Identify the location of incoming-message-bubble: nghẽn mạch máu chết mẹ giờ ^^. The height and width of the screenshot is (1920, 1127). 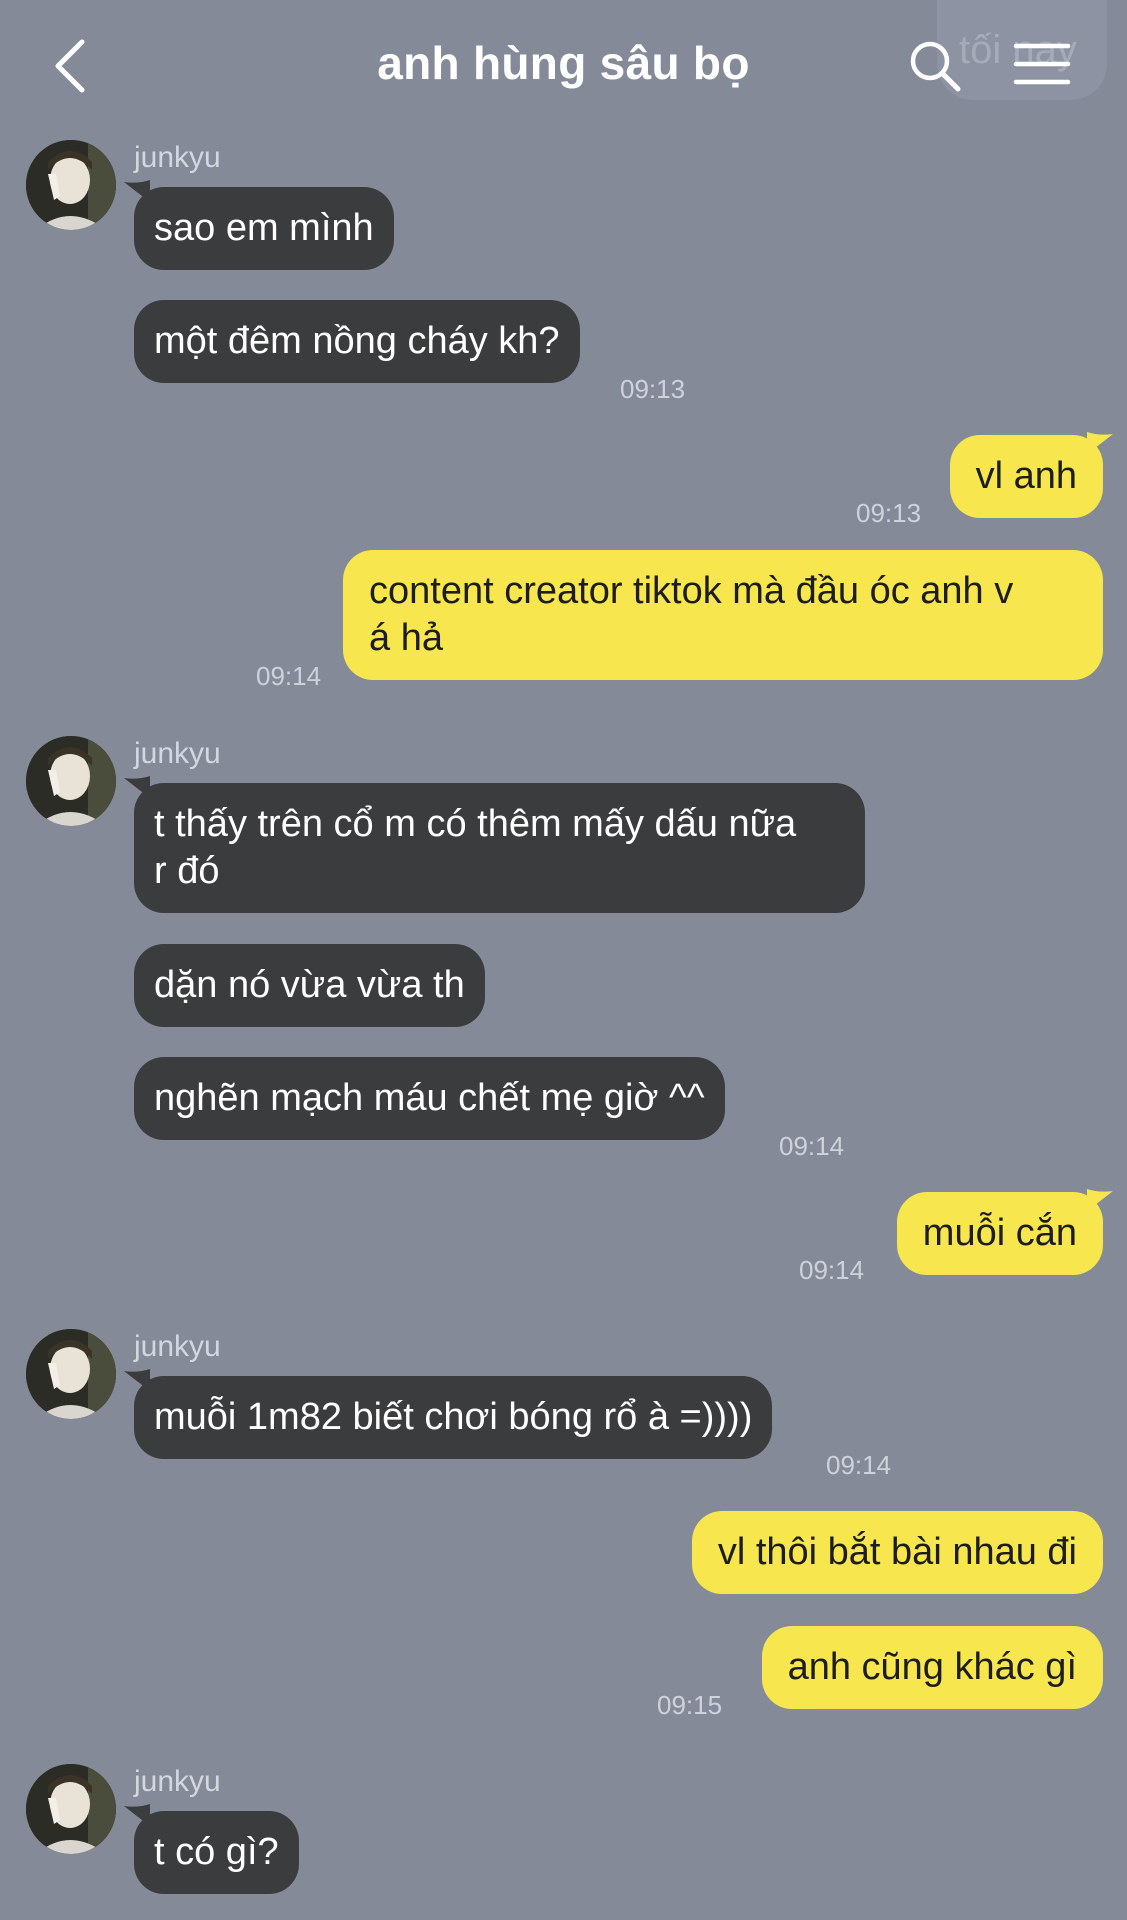
(429, 1098).